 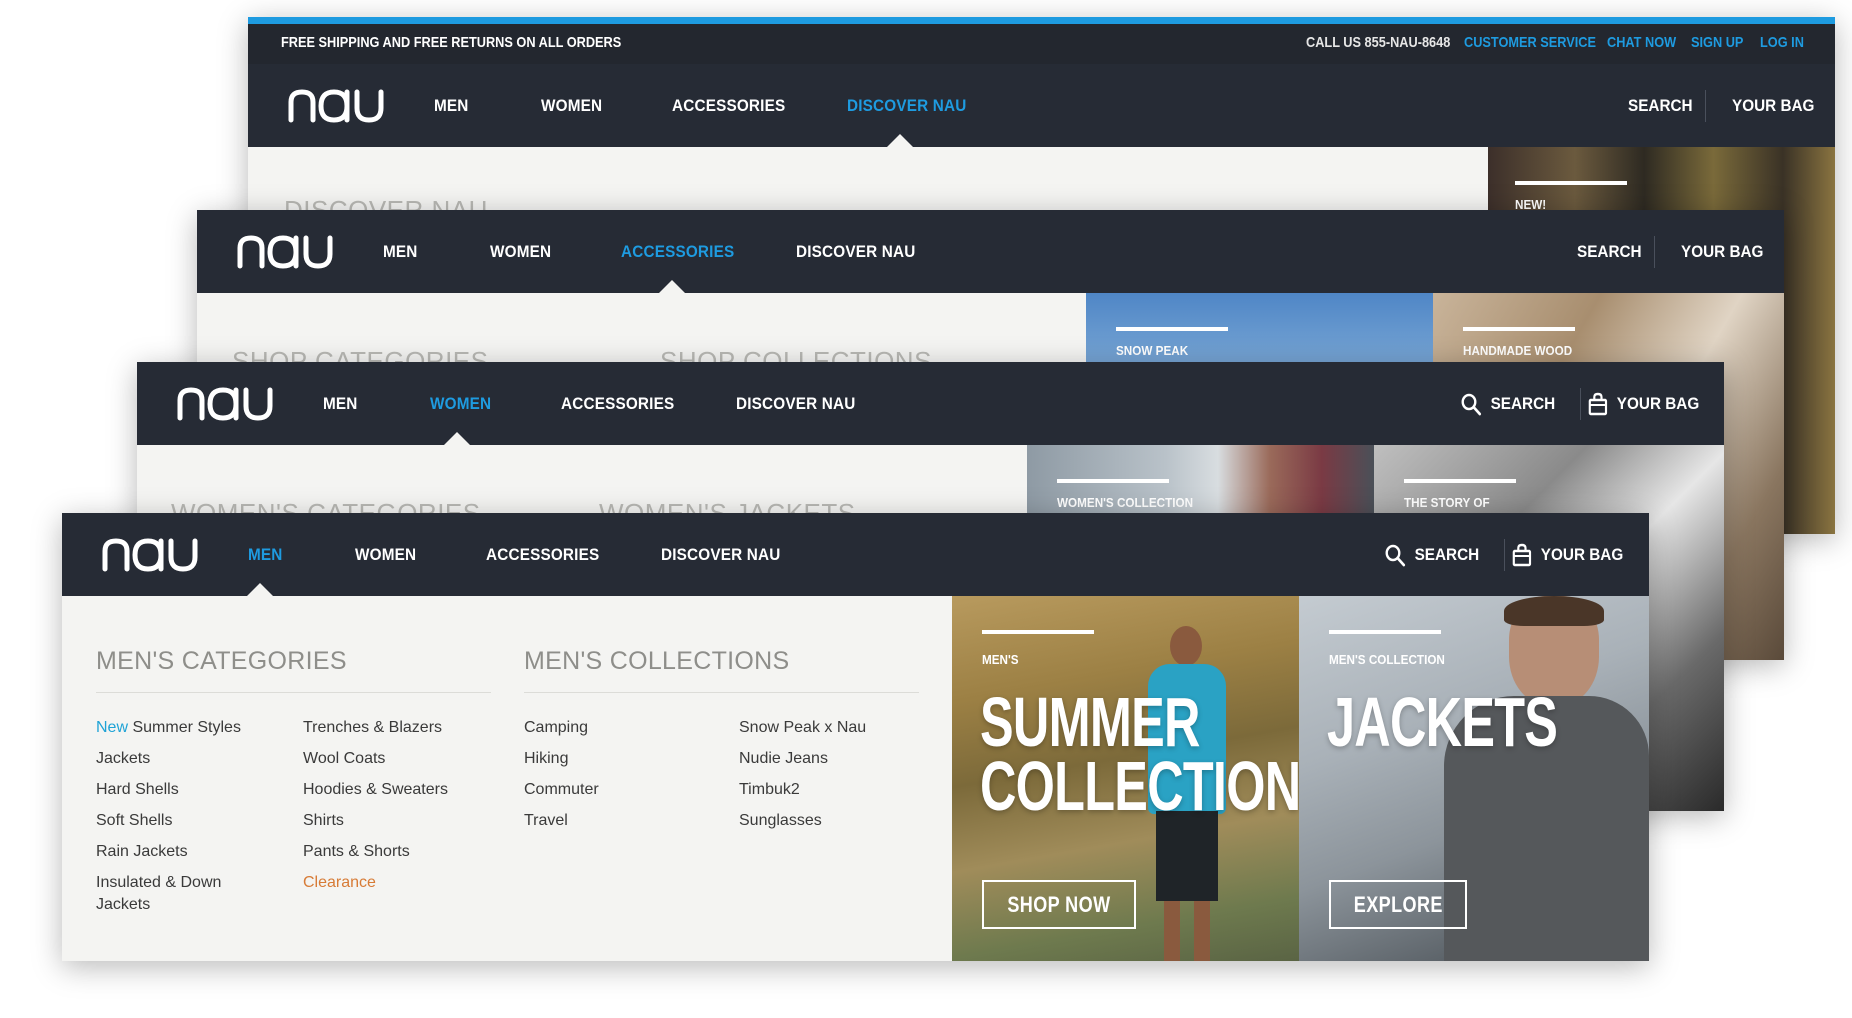 What do you see at coordinates (657, 661) in the screenshot?
I see `mens-collections-title: MEN'S COLLECTIONS` at bounding box center [657, 661].